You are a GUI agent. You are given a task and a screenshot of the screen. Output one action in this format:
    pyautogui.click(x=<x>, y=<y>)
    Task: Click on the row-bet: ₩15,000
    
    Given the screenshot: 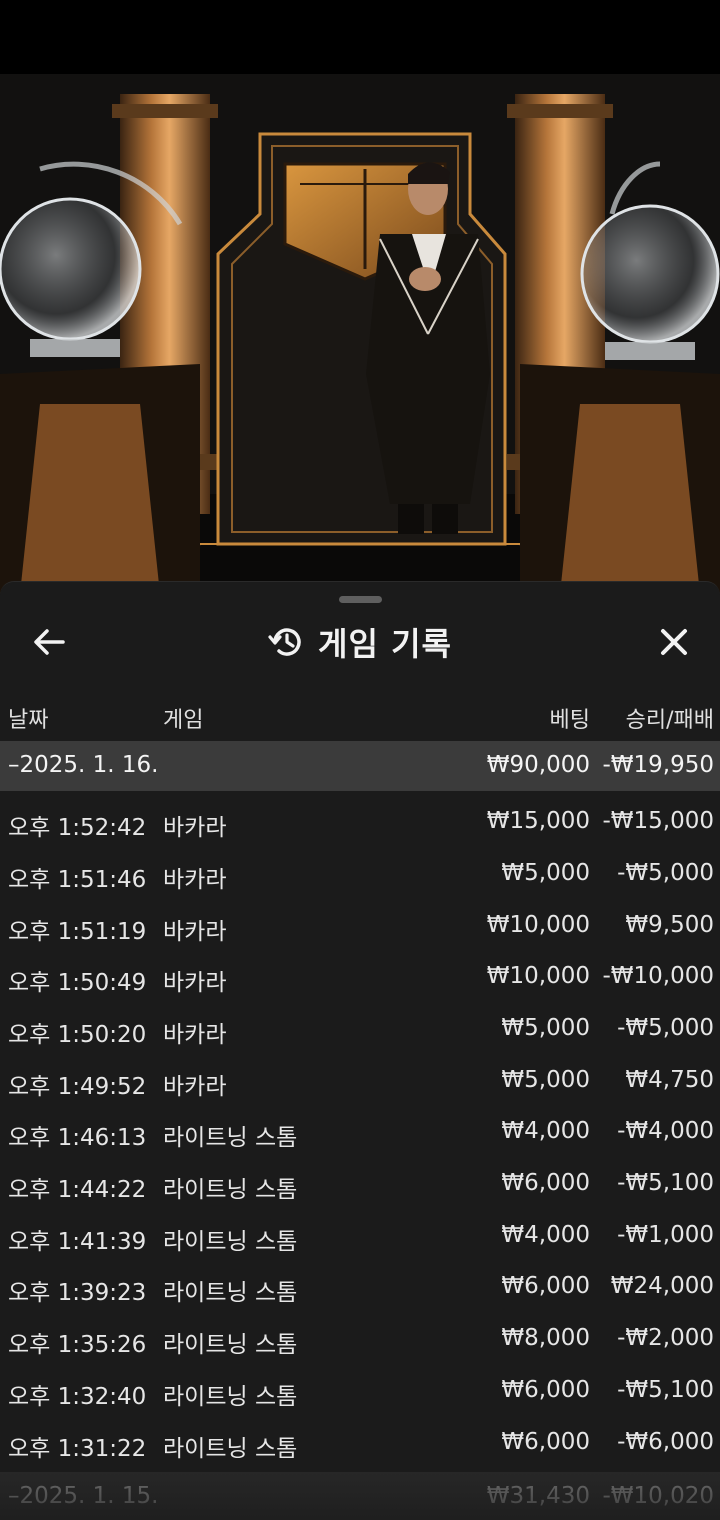 What is the action you would take?
    pyautogui.click(x=538, y=821)
    